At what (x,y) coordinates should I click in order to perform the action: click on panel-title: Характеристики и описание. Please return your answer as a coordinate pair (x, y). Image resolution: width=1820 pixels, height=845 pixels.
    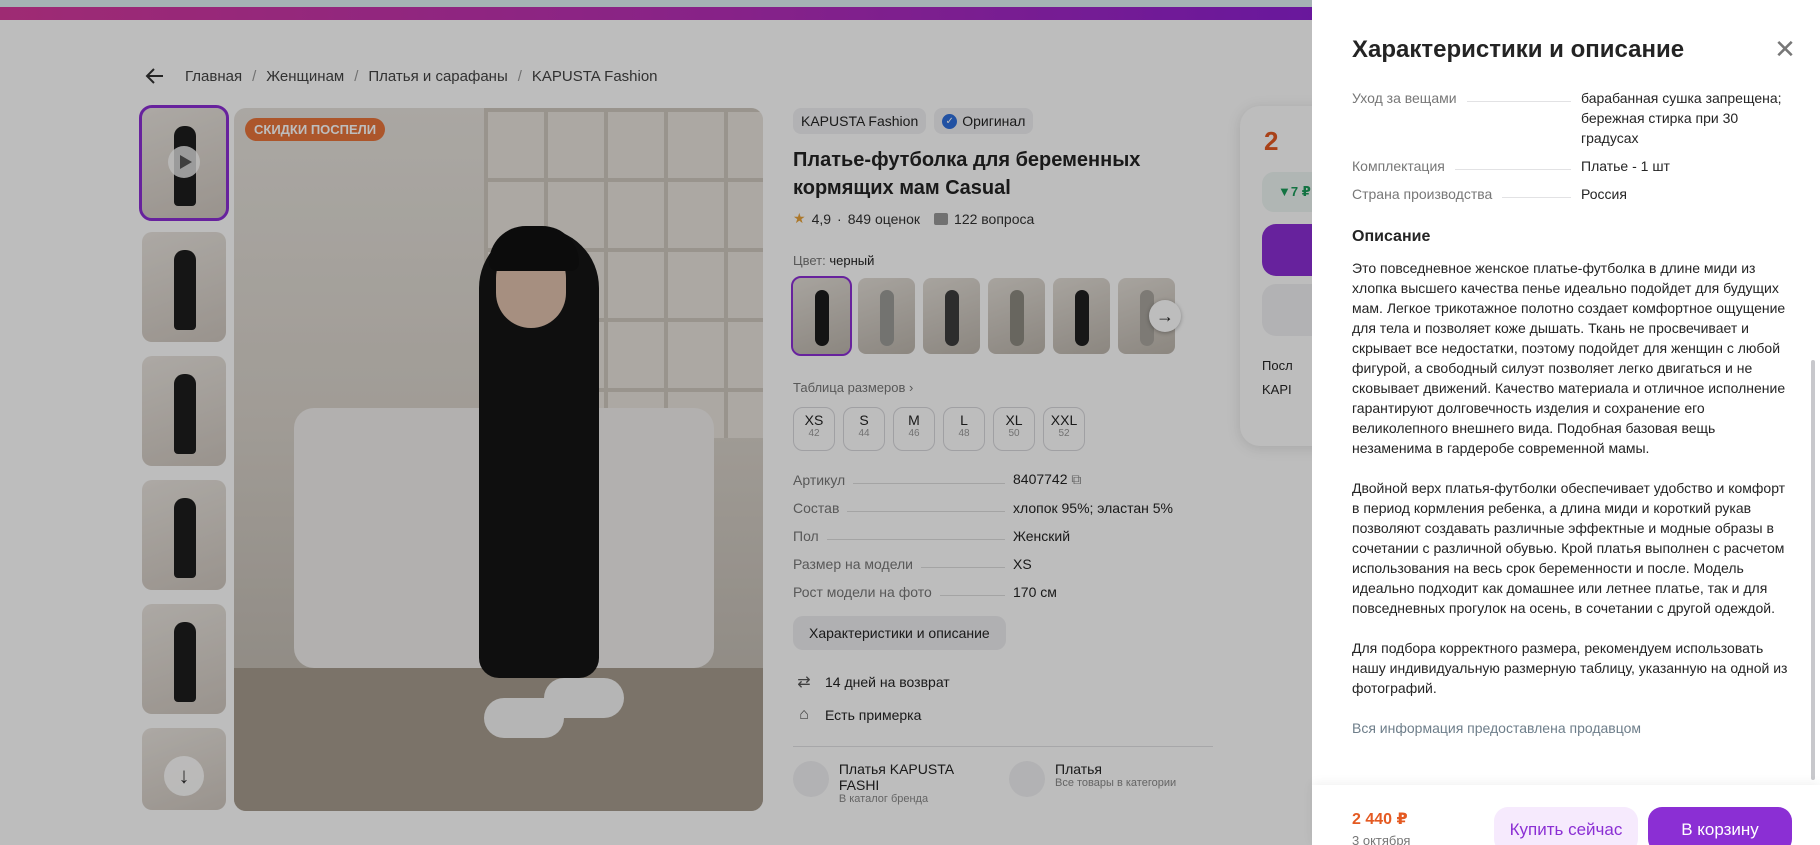
    Looking at the image, I should click on (1518, 49).